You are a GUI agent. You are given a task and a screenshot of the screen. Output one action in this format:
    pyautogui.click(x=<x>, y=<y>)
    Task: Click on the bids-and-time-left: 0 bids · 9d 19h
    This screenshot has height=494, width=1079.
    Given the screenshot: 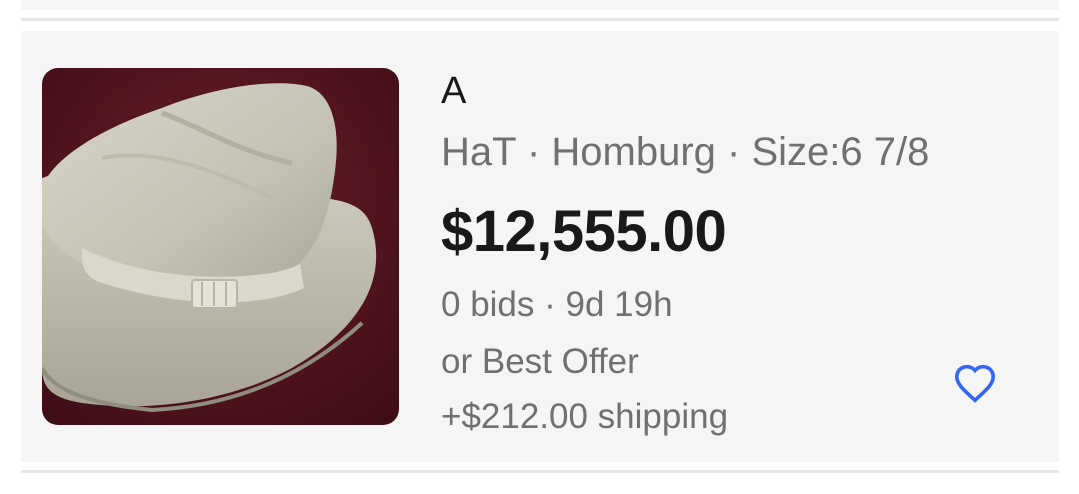 What is the action you would take?
    pyautogui.click(x=557, y=304)
    